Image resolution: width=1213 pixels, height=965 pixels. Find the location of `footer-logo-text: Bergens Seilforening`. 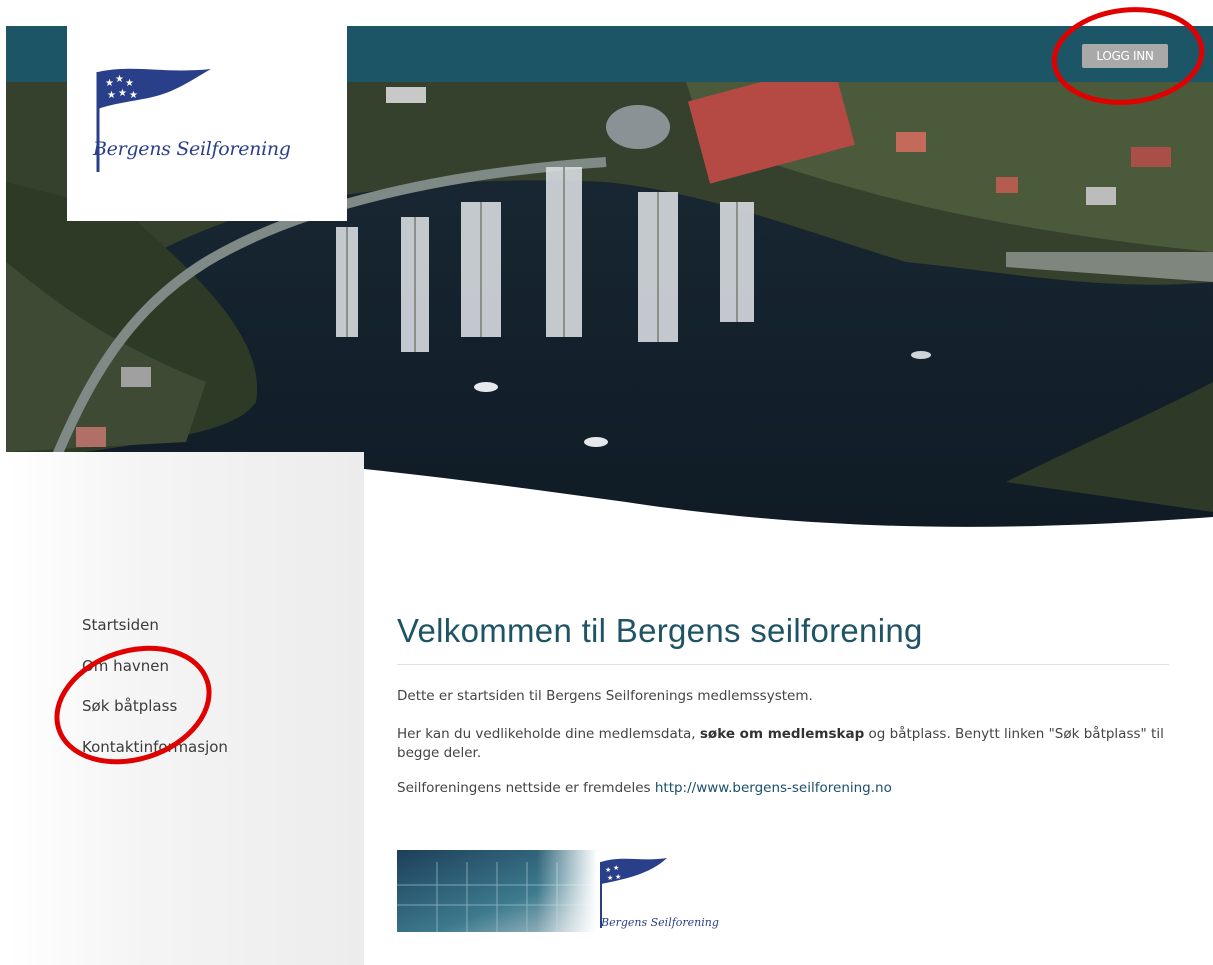

footer-logo-text: Bergens Seilforening is located at coordinates (659, 922).